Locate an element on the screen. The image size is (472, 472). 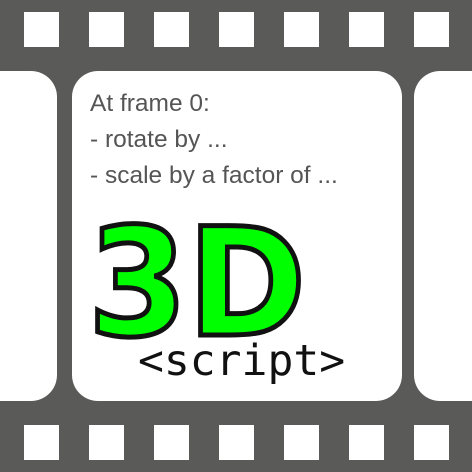
logo-title-text: 3D is located at coordinates (197, 275).